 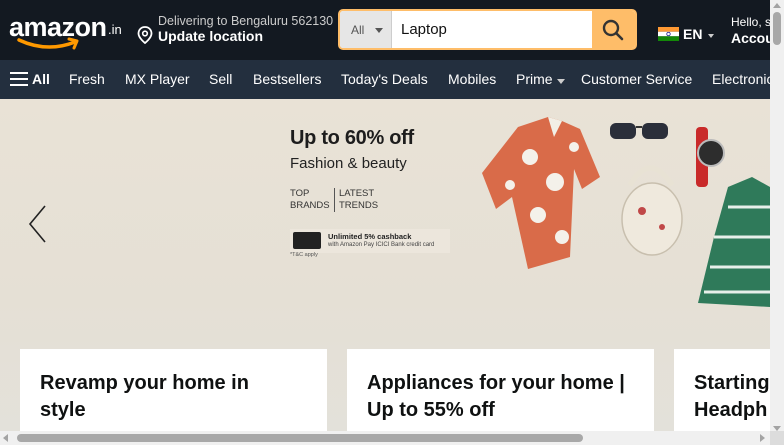 I want to click on location-pin-icon, so click(x=145, y=35).